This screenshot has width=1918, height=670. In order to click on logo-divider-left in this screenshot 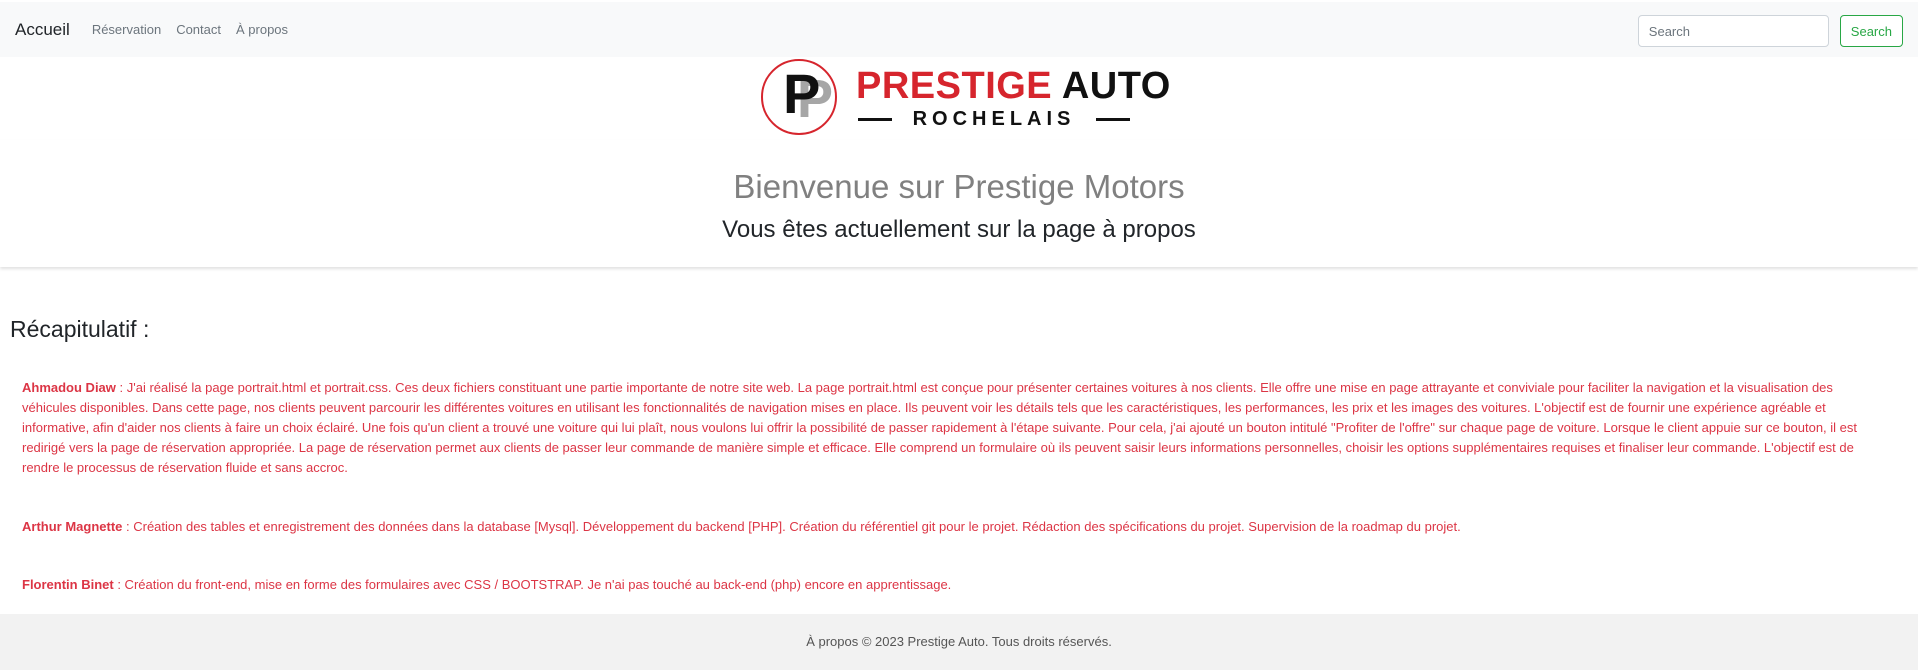, I will do `click(875, 119)`.